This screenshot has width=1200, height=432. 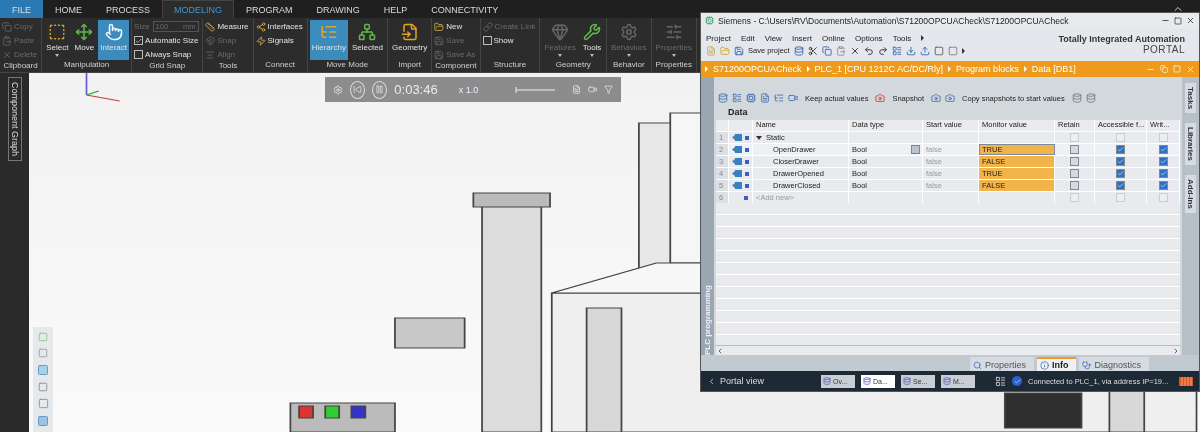 I want to click on menu-item: Insert, so click(x=801, y=38).